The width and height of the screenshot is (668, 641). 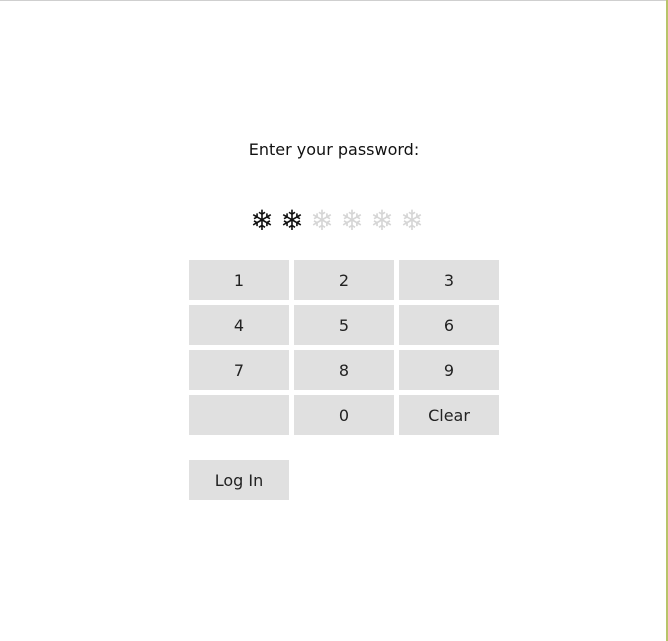 I want to click on key-1: 1, so click(x=239, y=280).